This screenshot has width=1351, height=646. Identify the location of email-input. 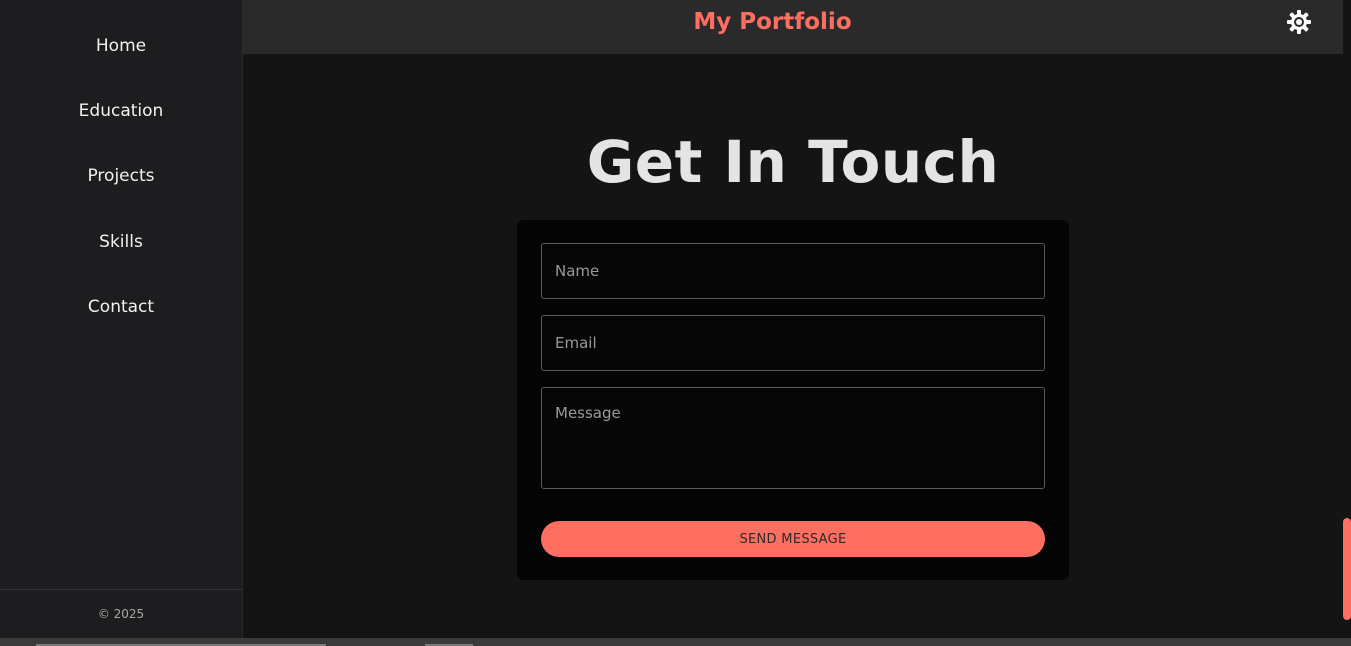
(793, 343).